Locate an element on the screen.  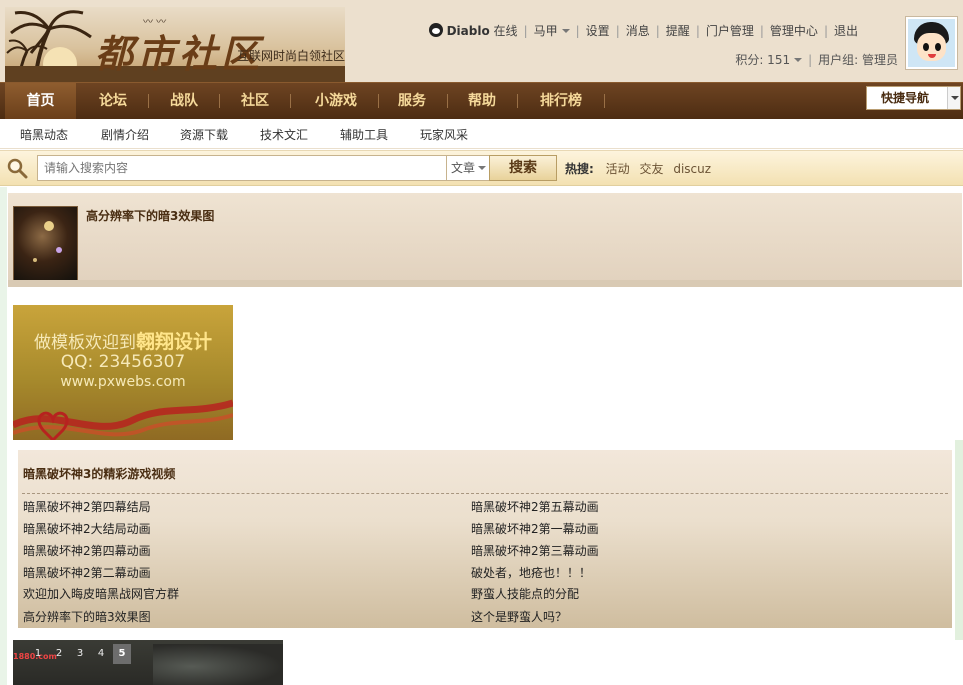
banner-qq: QQ: 23456307 is located at coordinates (123, 362).